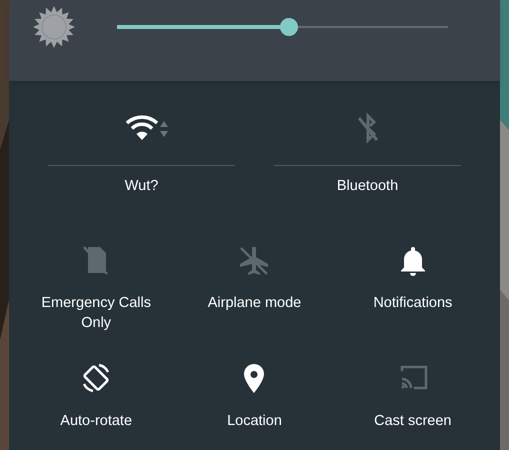 This screenshot has height=450, width=509. What do you see at coordinates (282, 27) in the screenshot?
I see `brightness-slider` at bounding box center [282, 27].